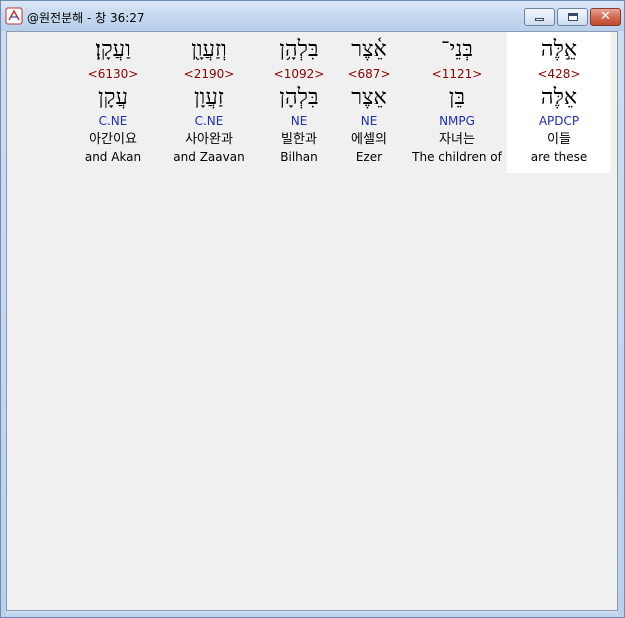  What do you see at coordinates (113, 157) in the screenshot?
I see `english-gloss: and Akan` at bounding box center [113, 157].